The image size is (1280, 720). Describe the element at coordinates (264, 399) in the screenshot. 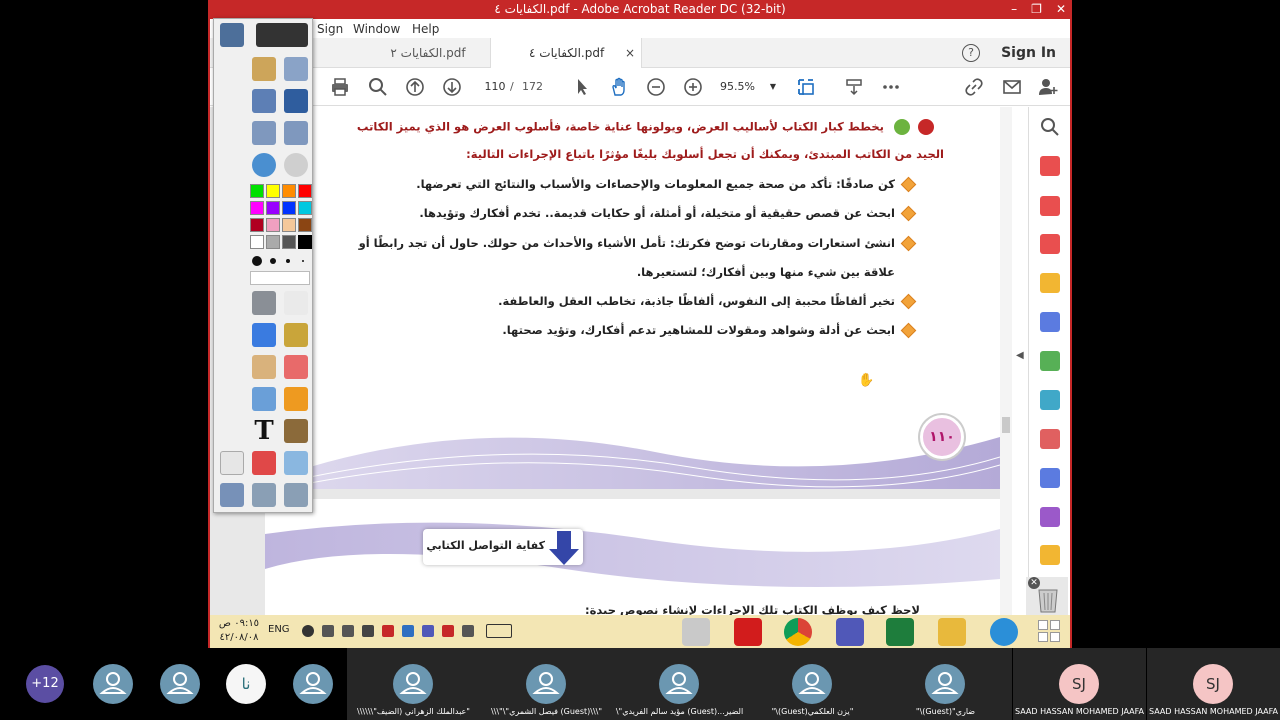

I see `line-tool-icon` at that location.